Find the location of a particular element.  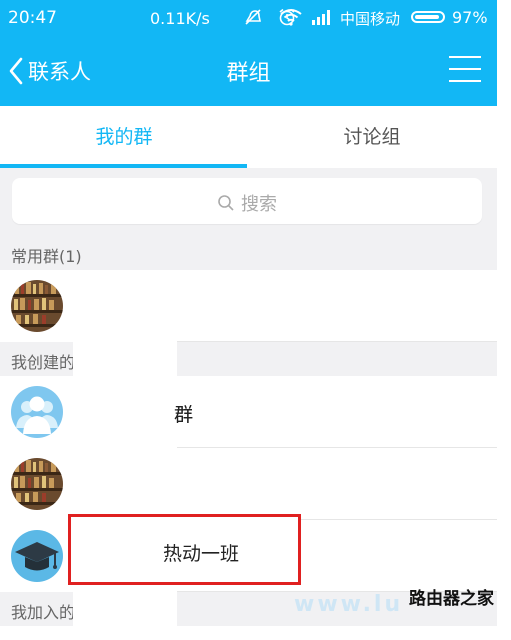

group-name: 热动一班 is located at coordinates (201, 554).